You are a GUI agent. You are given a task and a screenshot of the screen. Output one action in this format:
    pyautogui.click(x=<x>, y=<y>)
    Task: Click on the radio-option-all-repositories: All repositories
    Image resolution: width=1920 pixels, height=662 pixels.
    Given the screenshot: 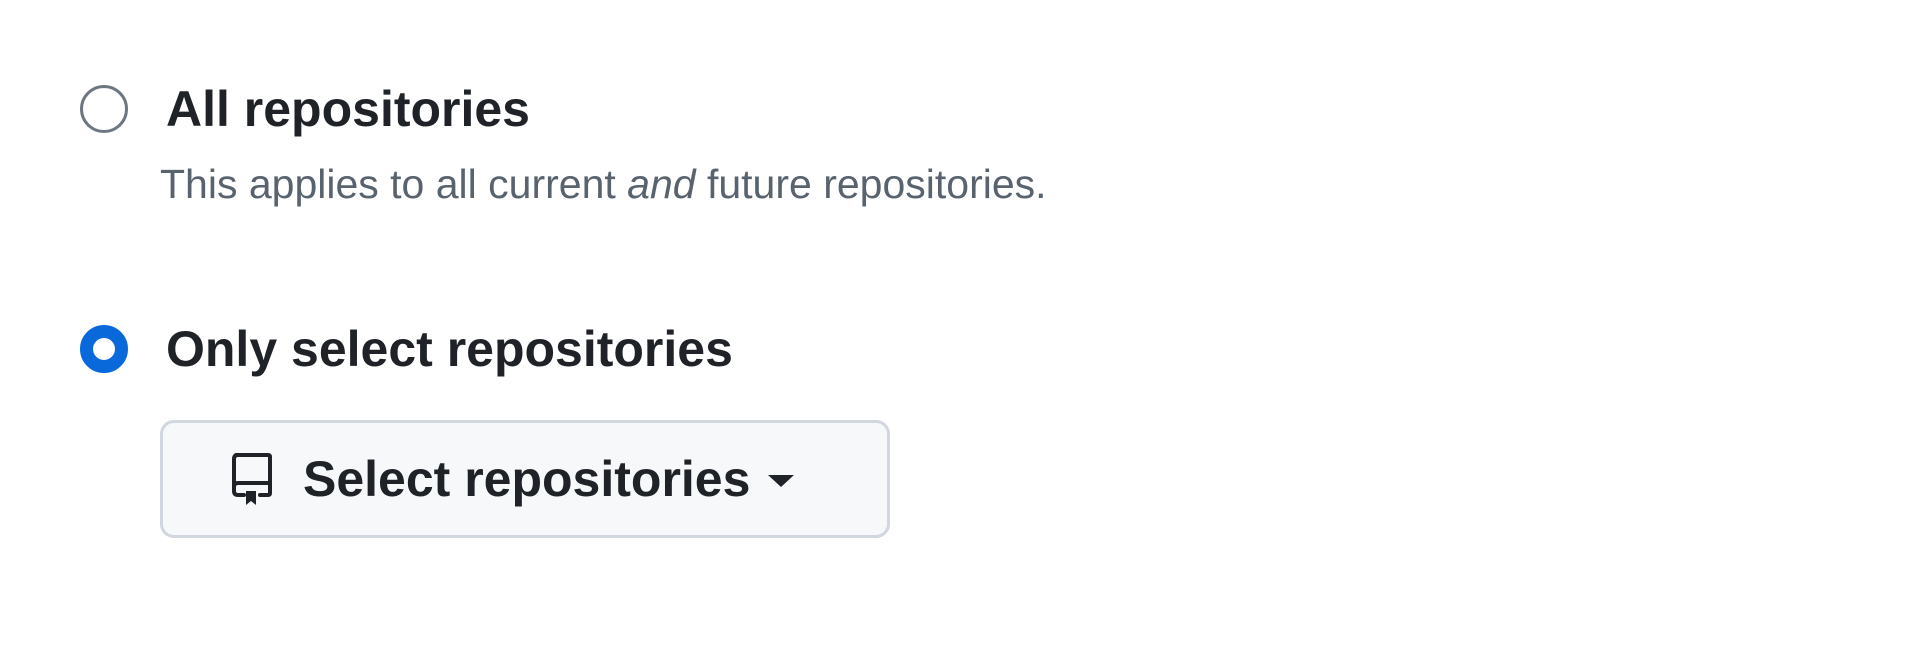 What is the action you would take?
    pyautogui.click(x=305, y=109)
    